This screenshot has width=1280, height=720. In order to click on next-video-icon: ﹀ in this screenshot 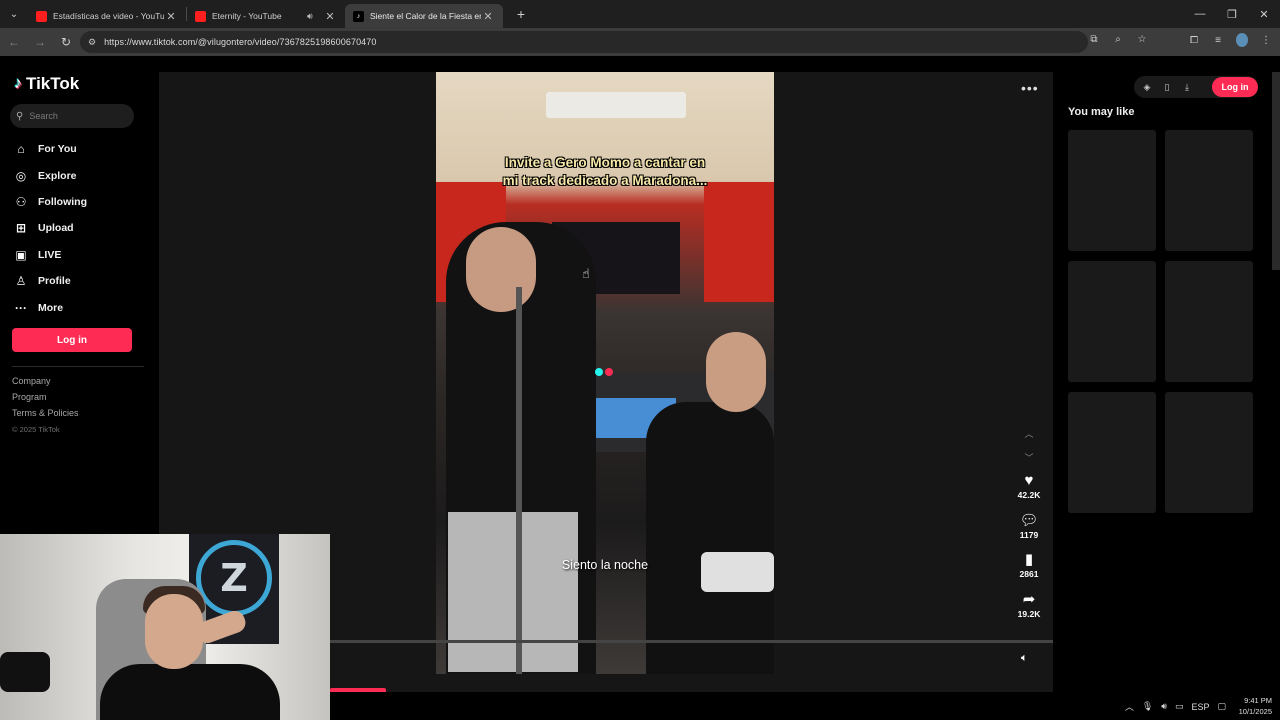, I will do `click(1029, 458)`.